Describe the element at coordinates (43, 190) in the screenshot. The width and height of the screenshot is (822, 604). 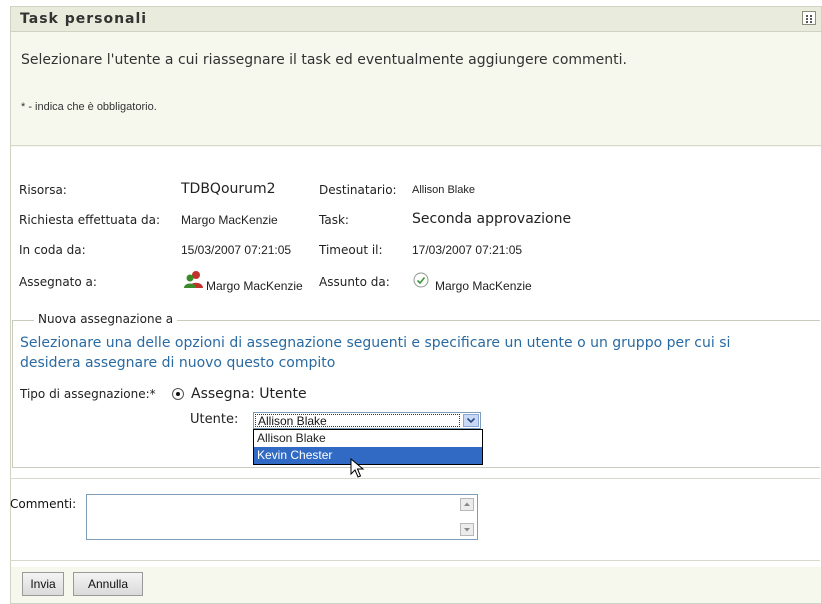
I see `risorsa-label: Risorsa:` at that location.